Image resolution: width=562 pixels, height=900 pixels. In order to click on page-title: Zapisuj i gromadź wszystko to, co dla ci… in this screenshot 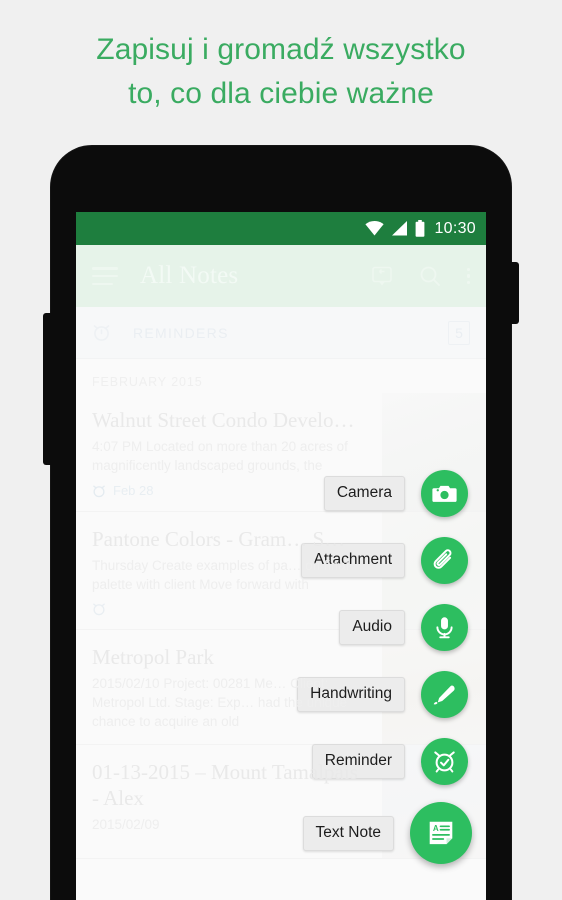, I will do `click(281, 72)`.